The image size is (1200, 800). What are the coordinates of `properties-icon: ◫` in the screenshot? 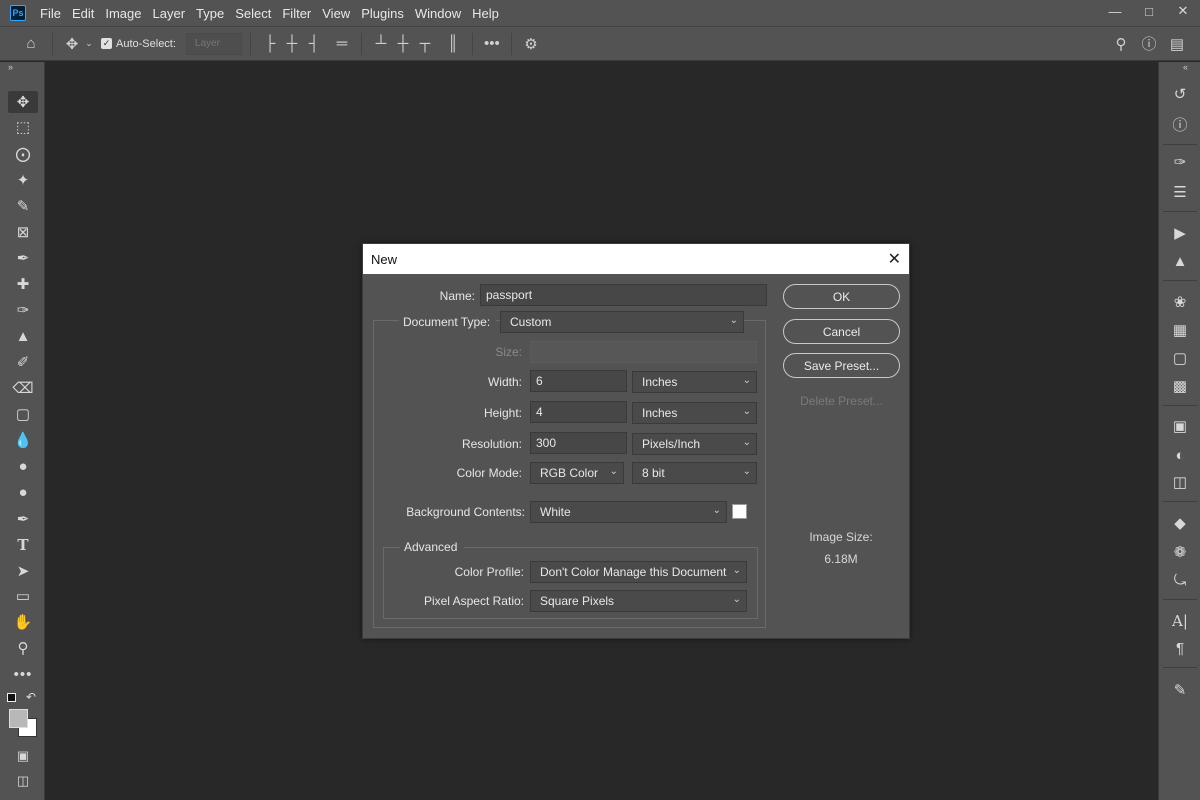 It's located at (1180, 482).